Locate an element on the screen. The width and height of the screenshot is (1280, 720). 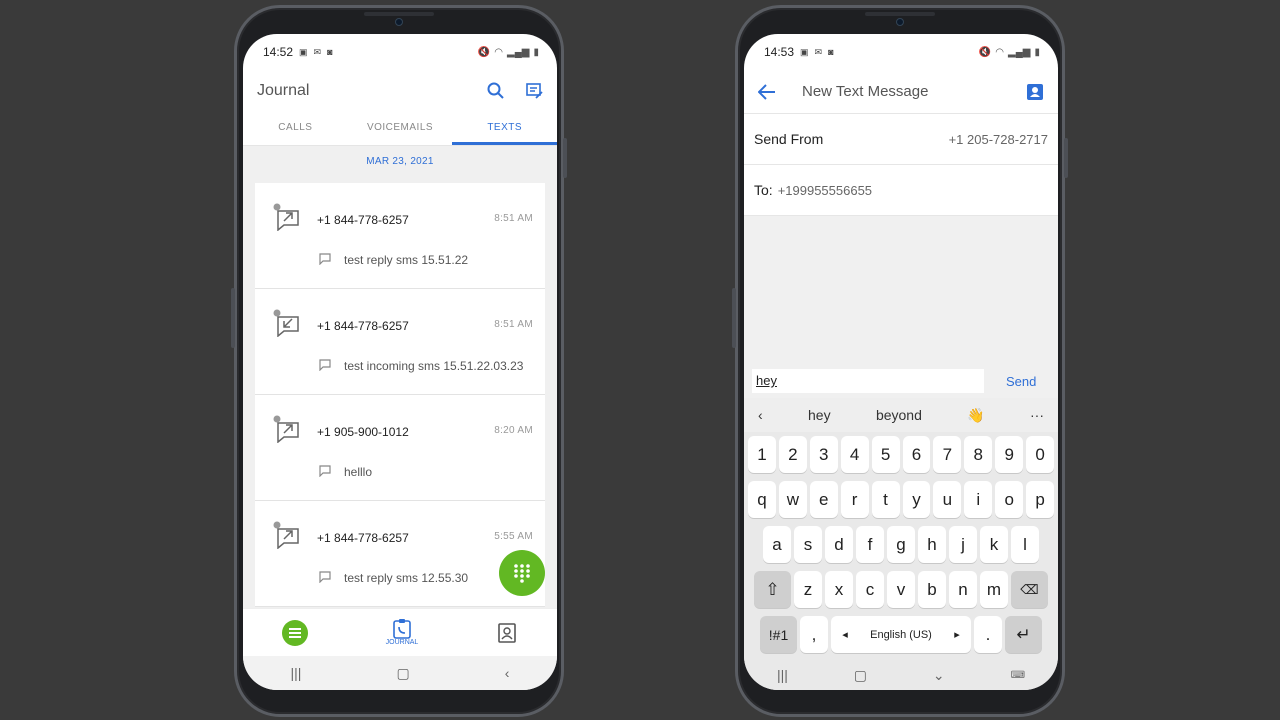
key: t is located at coordinates (885, 499).